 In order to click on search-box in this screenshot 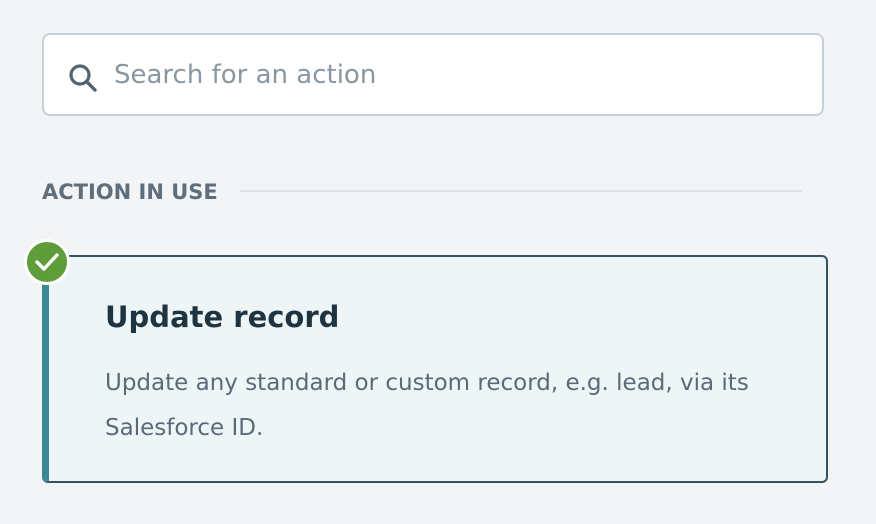, I will do `click(433, 74)`.